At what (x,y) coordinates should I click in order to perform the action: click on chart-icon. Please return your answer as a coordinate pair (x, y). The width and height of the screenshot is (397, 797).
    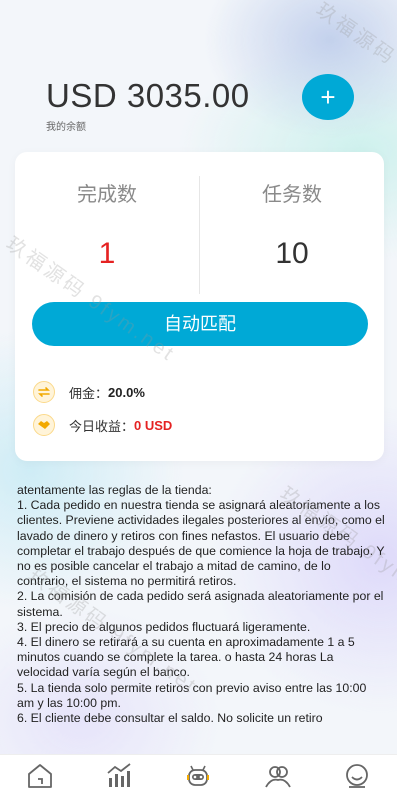
    Looking at the image, I should click on (119, 775).